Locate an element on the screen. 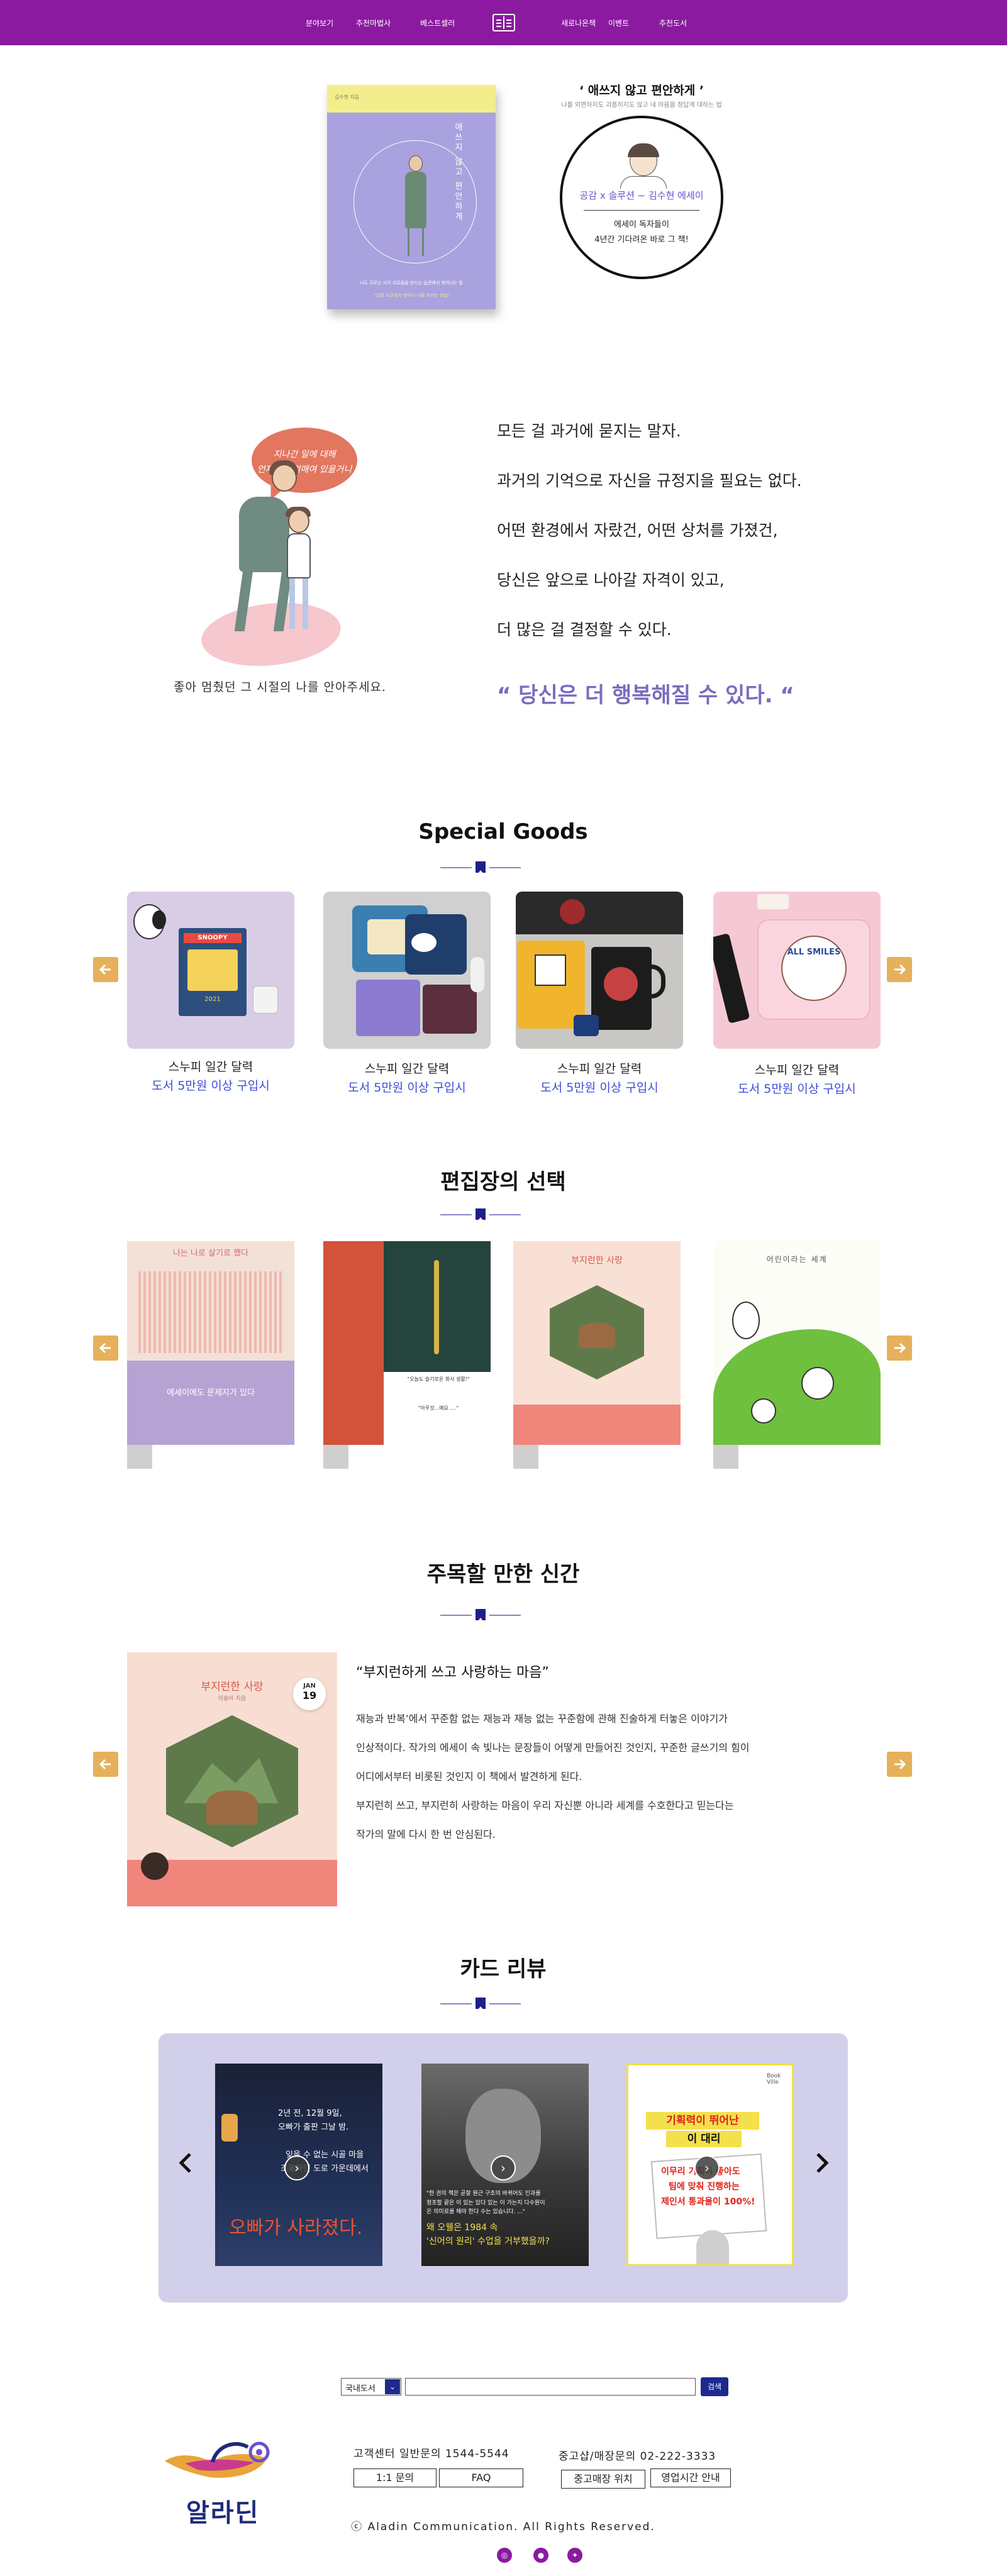 This screenshot has height=2576, width=1007. goods-card-holder-dark is located at coordinates (450, 1009).